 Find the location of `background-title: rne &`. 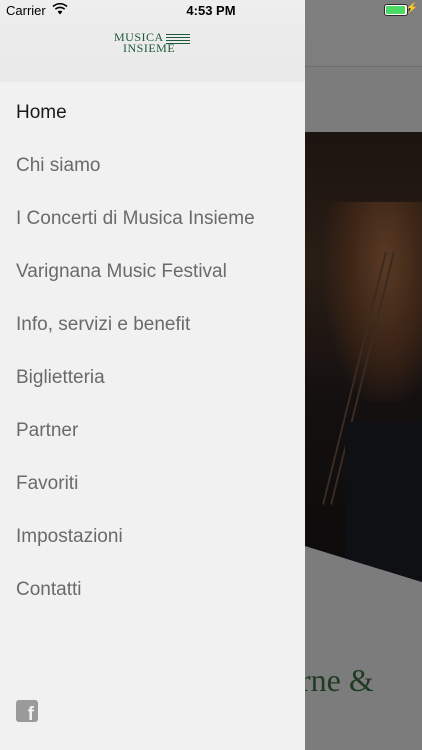

background-title: rne & is located at coordinates (337, 680).